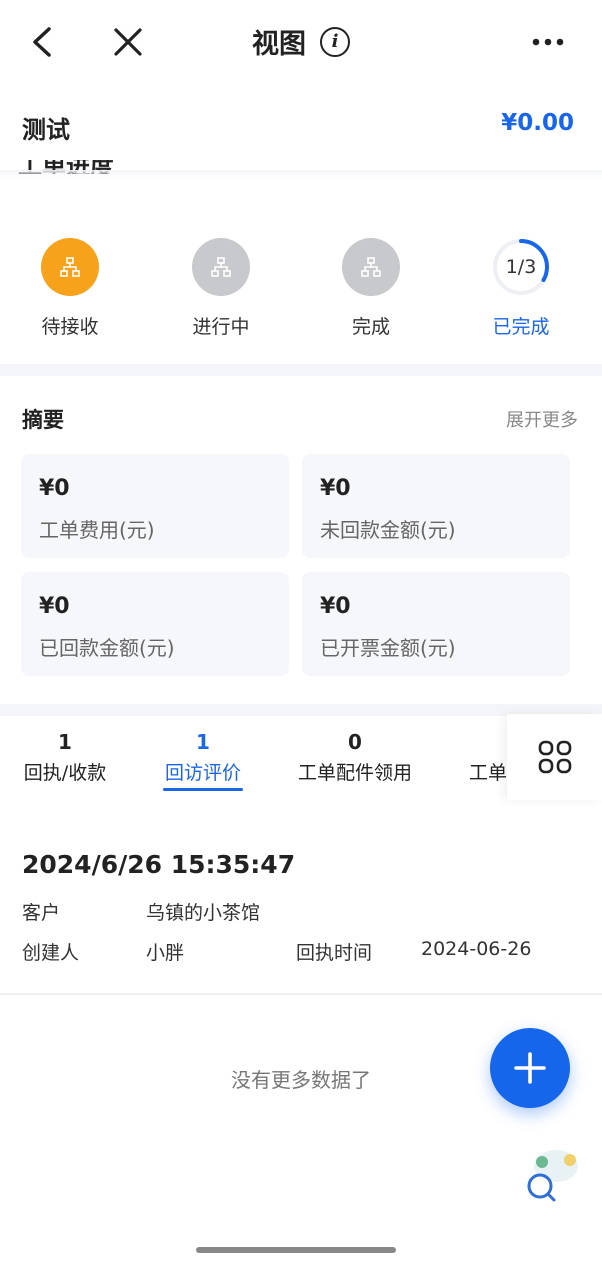  Describe the element at coordinates (335, 41) in the screenshot. I see `info-icon: i` at that location.